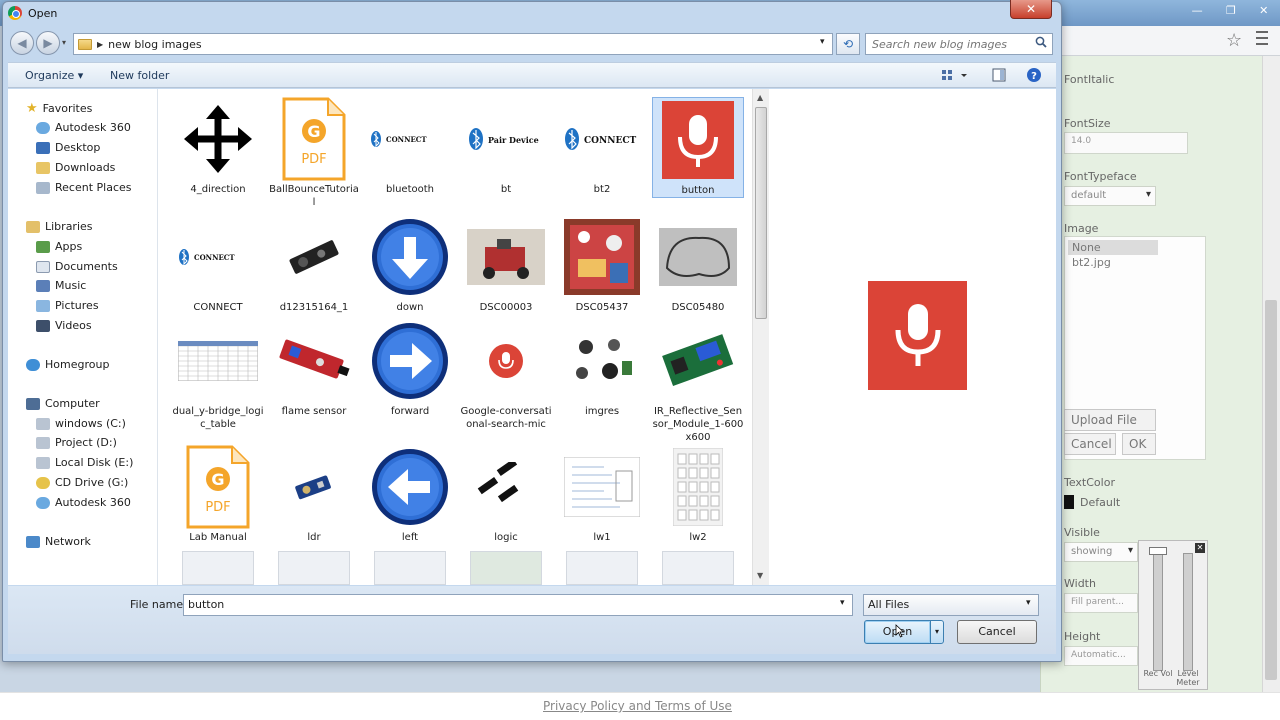  What do you see at coordinates (1113, 320) in the screenshot?
I see `image-picker-list: None bt2.jpg` at bounding box center [1113, 320].